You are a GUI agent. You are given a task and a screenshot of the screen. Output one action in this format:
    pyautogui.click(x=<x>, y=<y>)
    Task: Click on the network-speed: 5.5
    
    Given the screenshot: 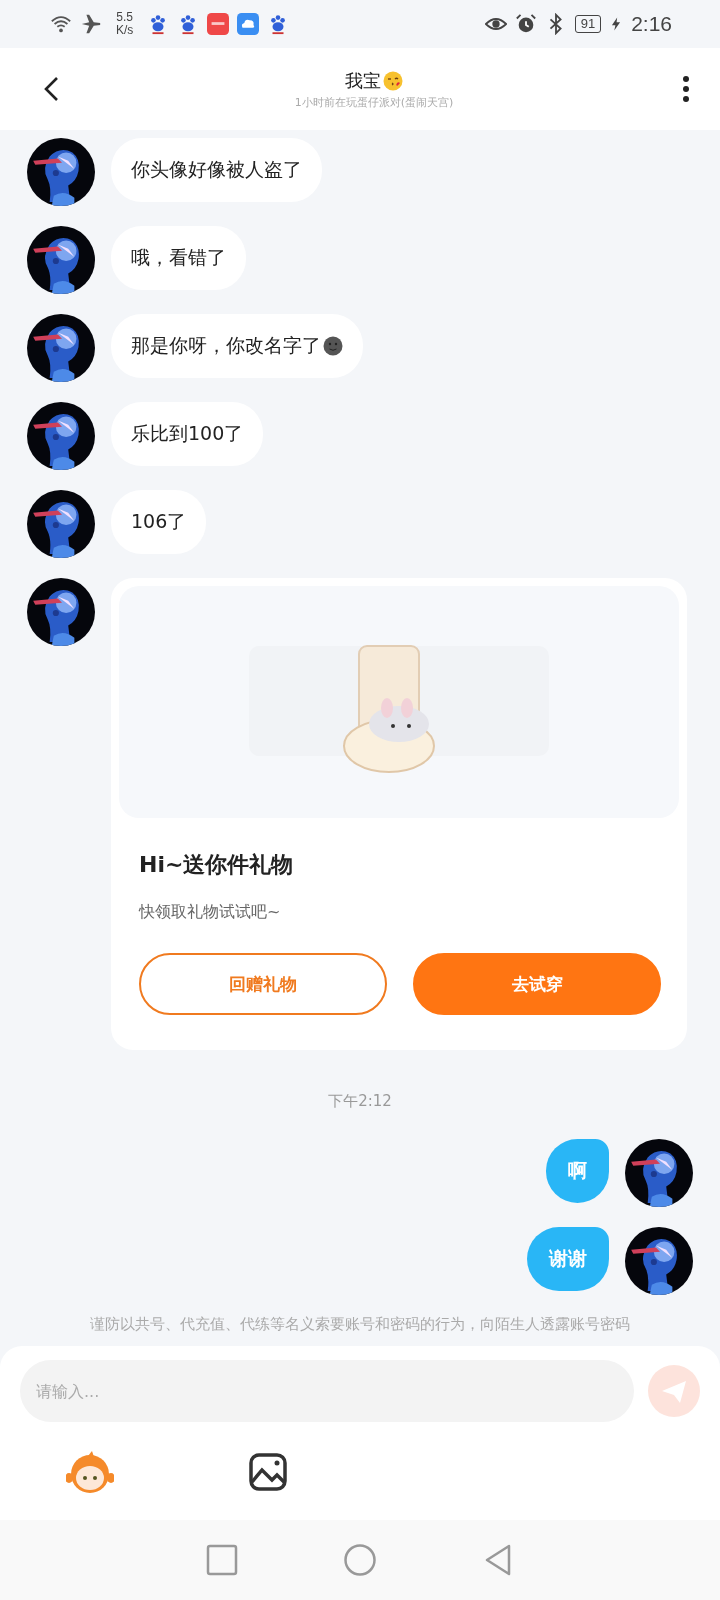 What is the action you would take?
    pyautogui.click(x=124, y=17)
    